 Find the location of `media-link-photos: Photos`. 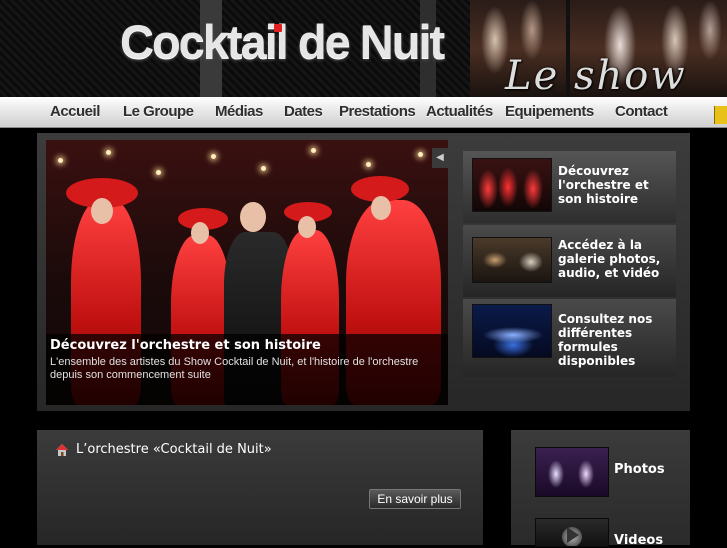

media-link-photos: Photos is located at coordinates (639, 469).